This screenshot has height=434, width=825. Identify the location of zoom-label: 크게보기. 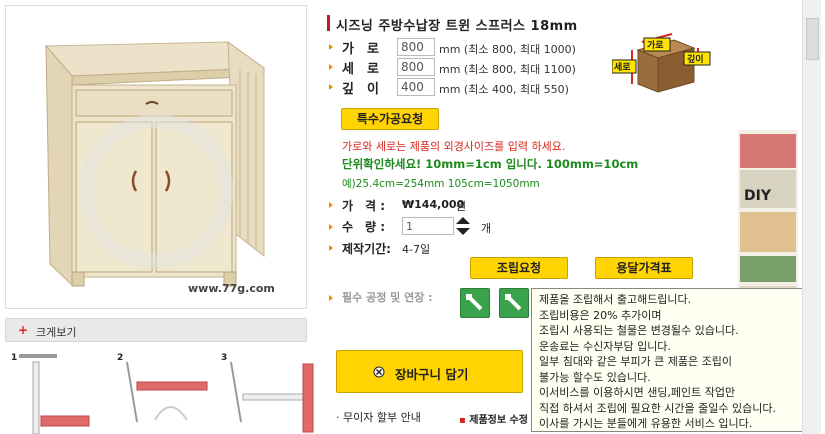
(56, 332).